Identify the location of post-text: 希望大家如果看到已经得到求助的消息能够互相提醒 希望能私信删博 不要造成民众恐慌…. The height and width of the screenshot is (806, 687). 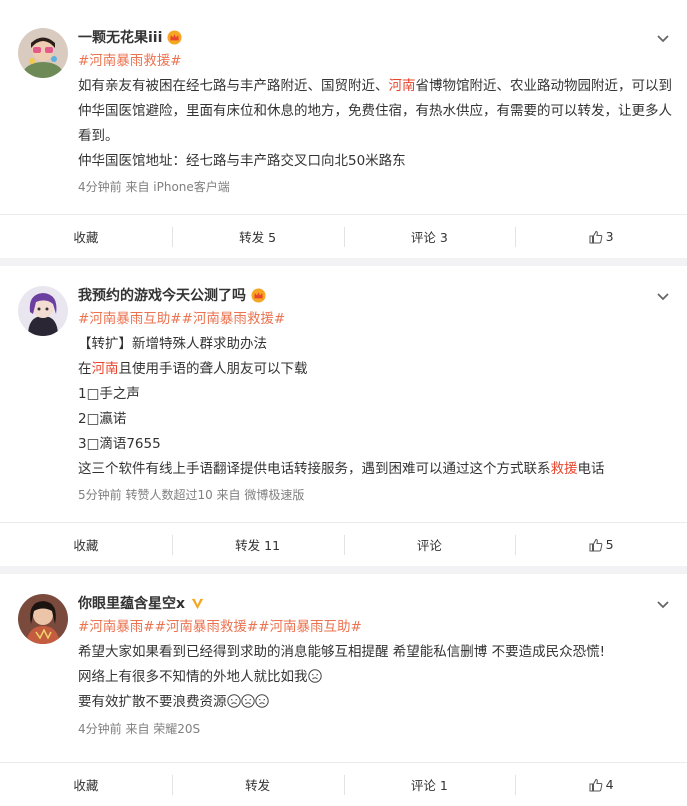
(341, 652).